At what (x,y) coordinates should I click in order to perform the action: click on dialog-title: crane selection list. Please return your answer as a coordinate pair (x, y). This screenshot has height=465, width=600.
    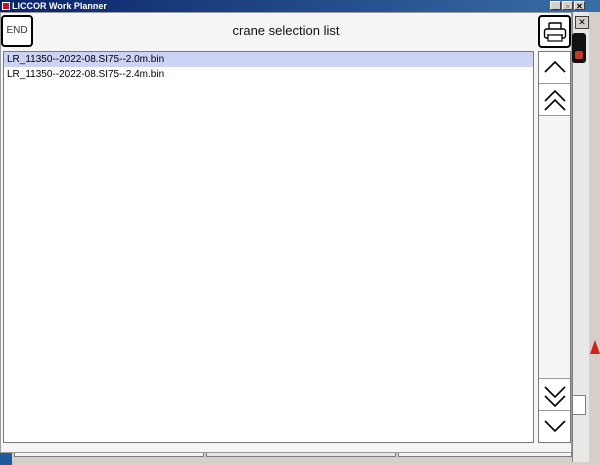
    Looking at the image, I should click on (286, 30).